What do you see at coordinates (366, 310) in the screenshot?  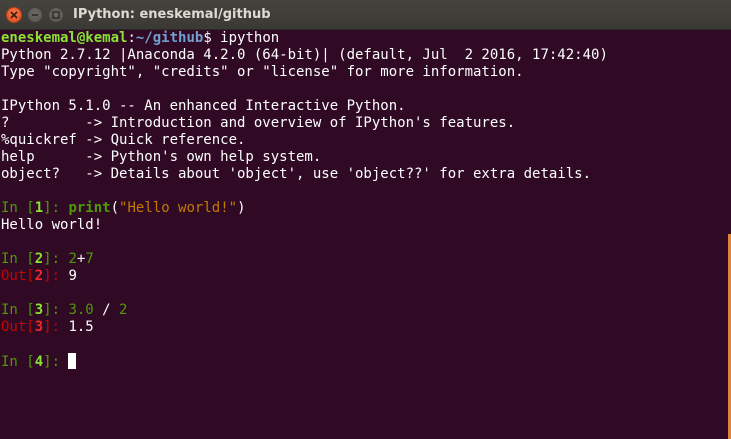 I see `input-prompt-line: In [3]: 3.0 / 2` at bounding box center [366, 310].